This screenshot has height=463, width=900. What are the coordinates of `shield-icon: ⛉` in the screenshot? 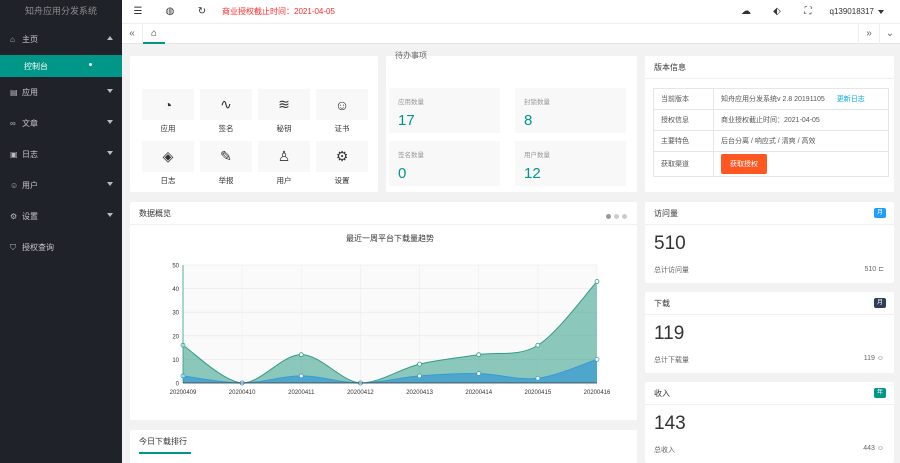 It's located at (13, 247).